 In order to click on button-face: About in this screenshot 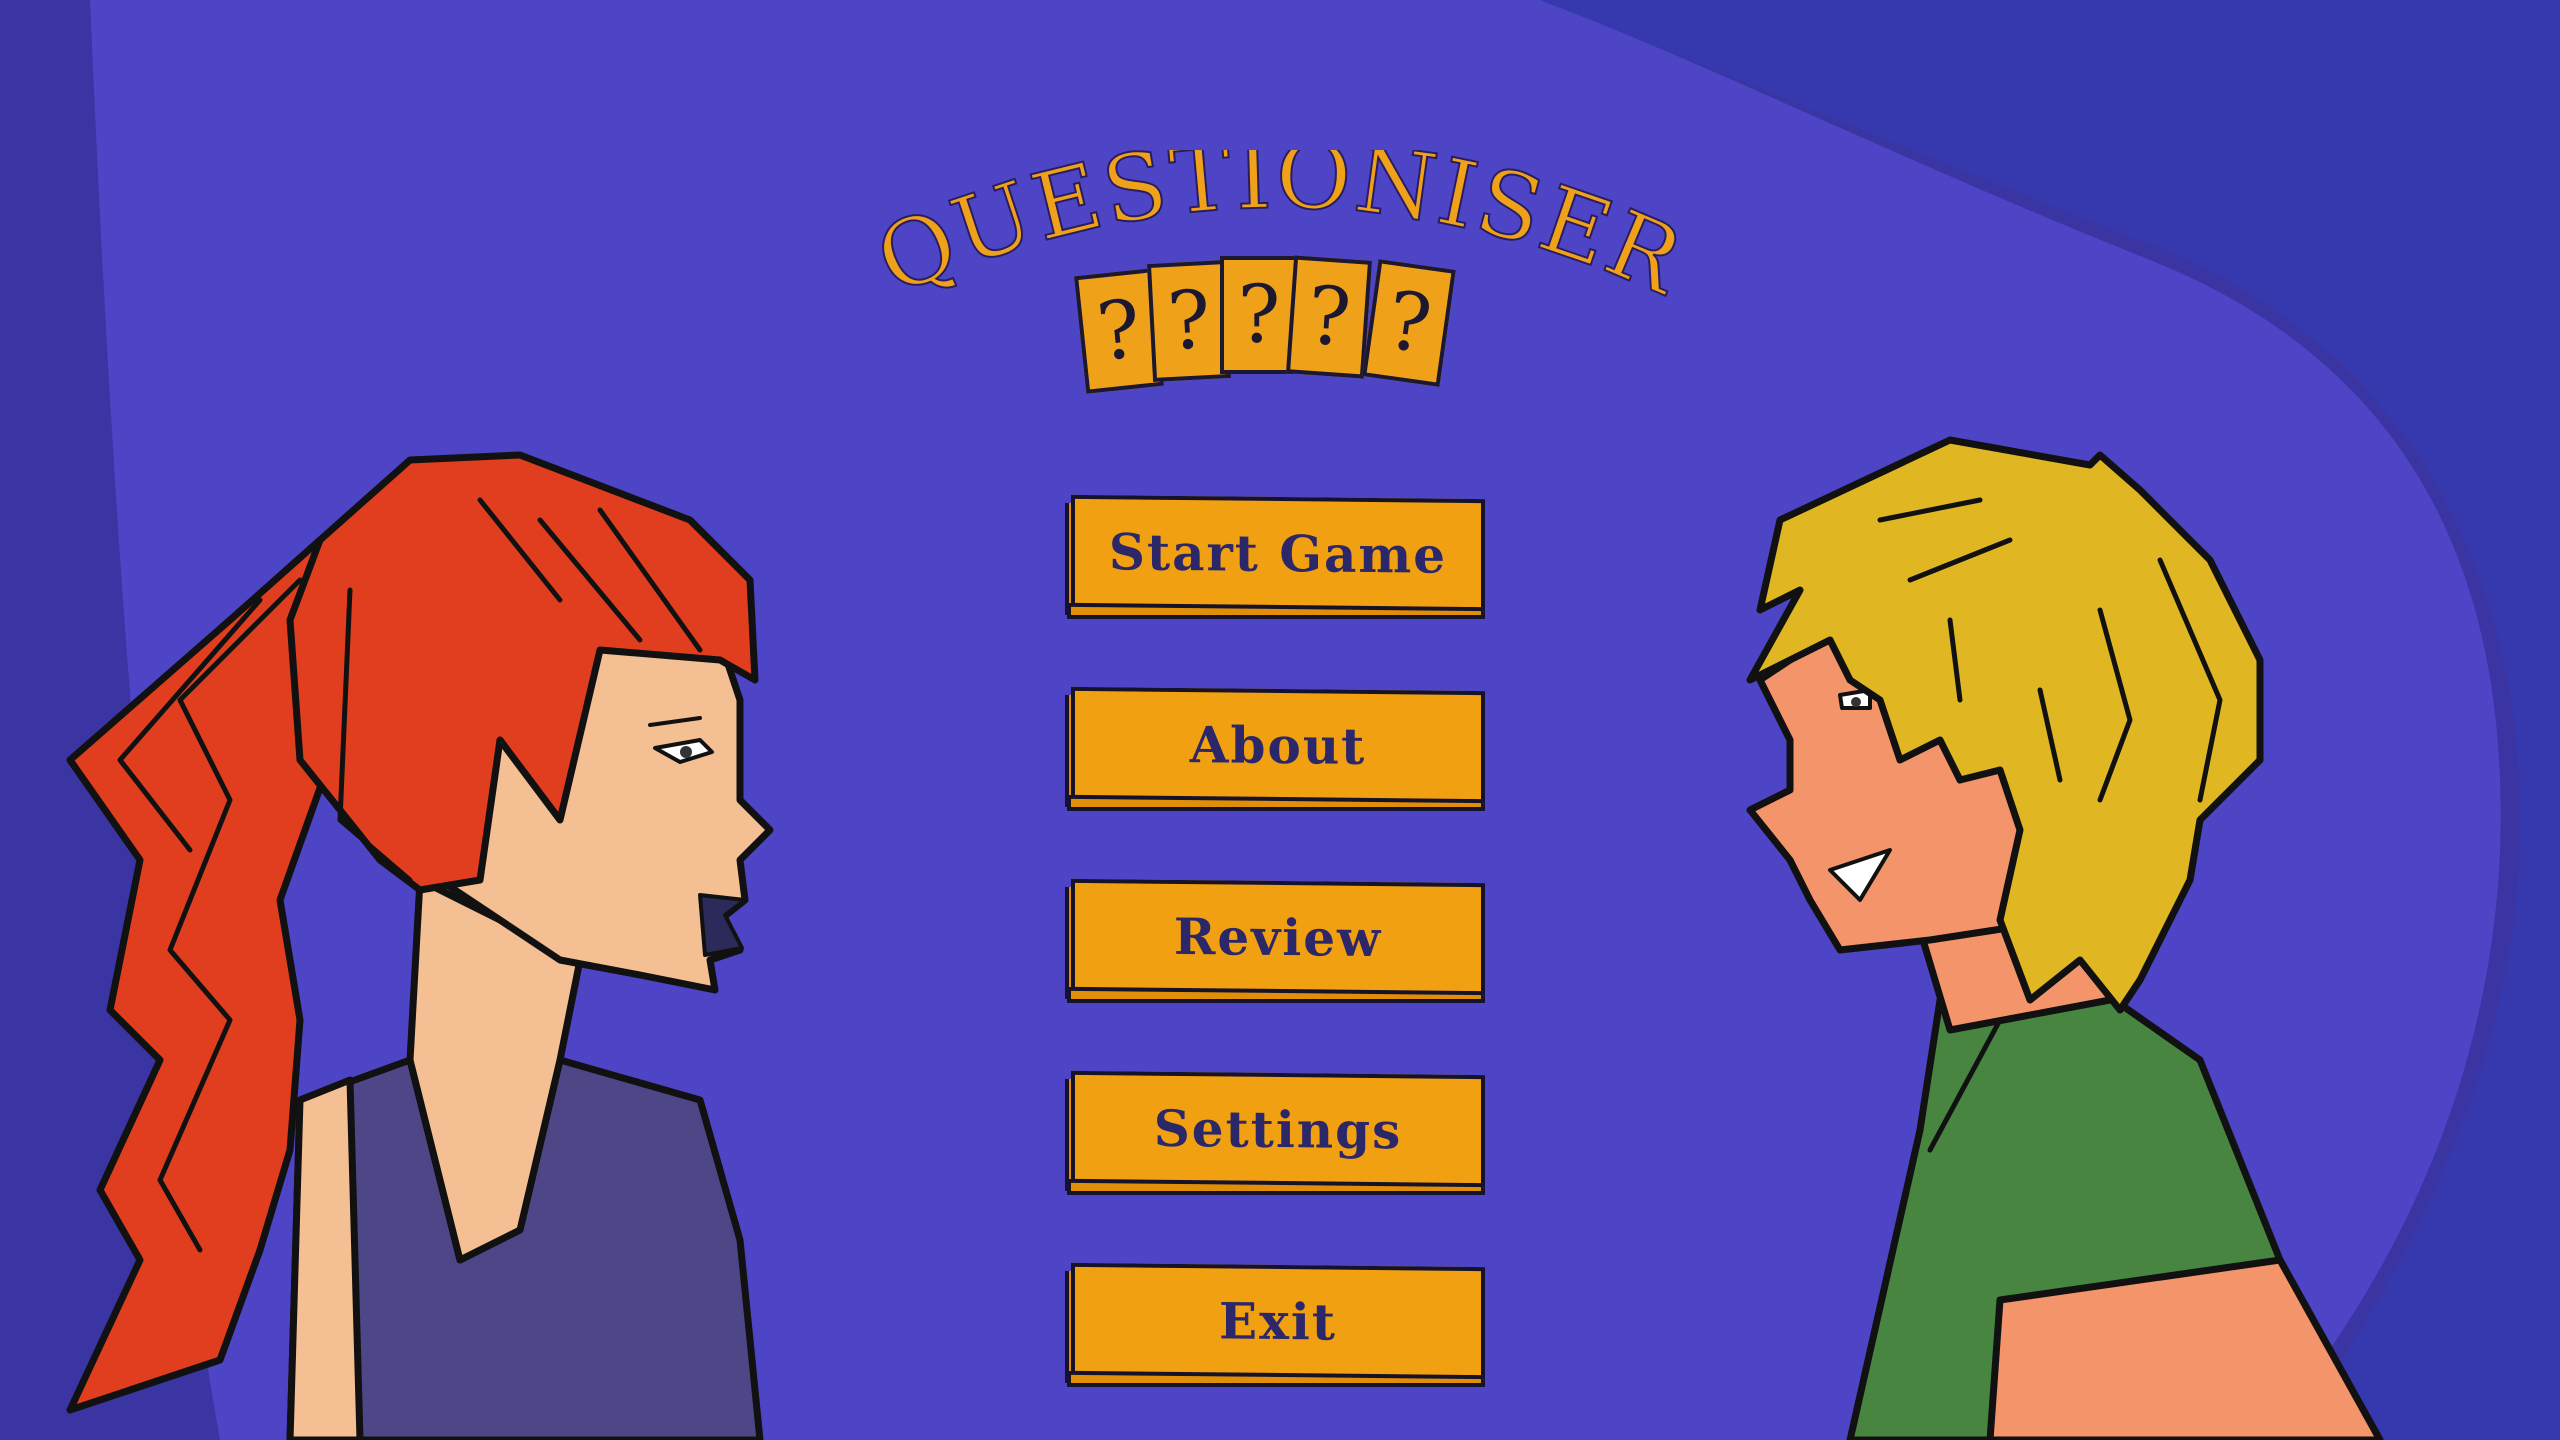, I will do `click(1278, 745)`.